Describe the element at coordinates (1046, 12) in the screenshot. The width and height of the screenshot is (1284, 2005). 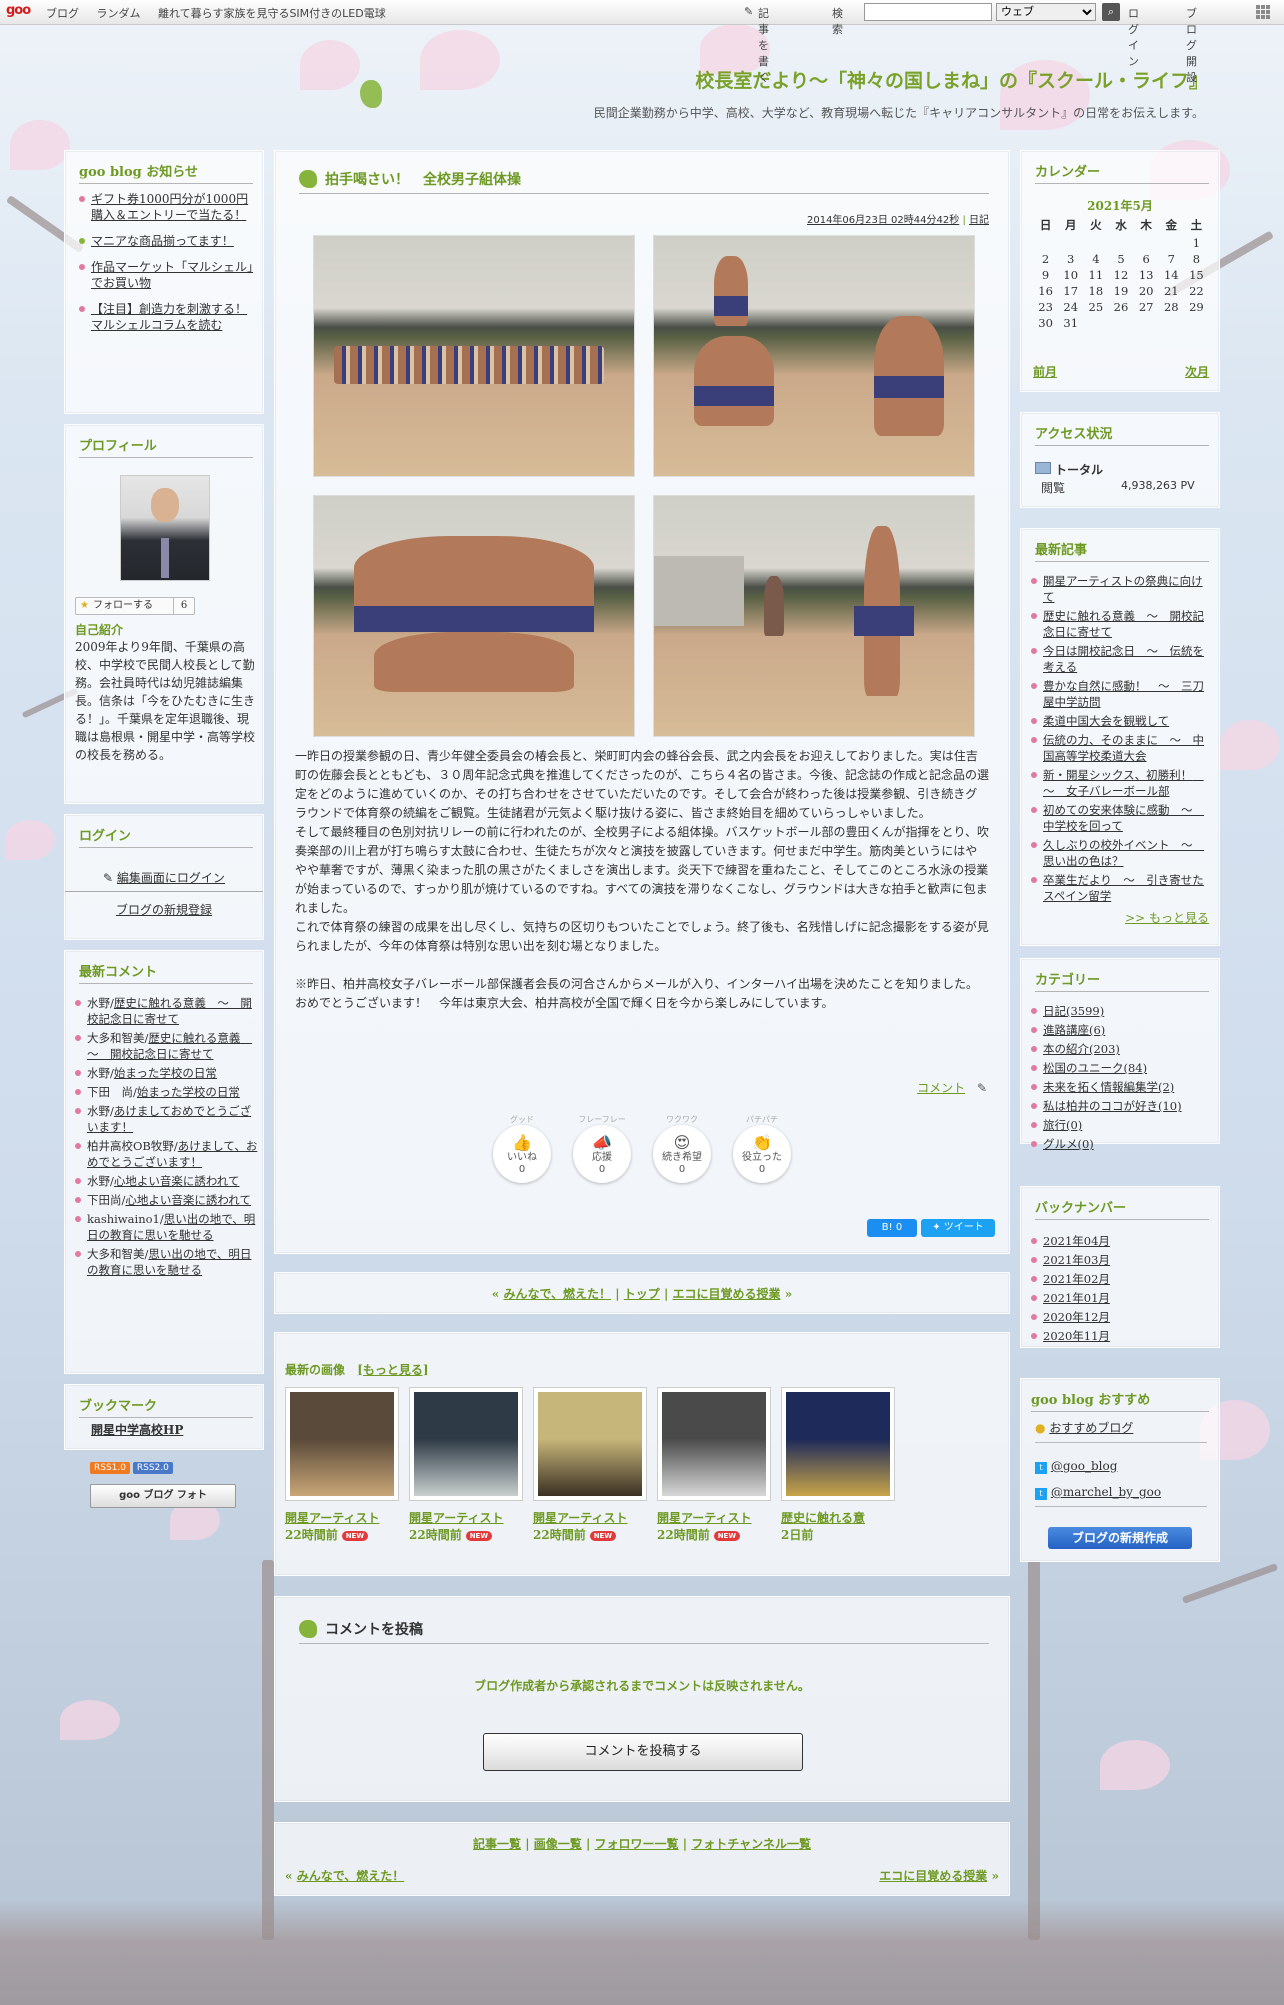
I see `search-scope-select: ウェブ` at that location.